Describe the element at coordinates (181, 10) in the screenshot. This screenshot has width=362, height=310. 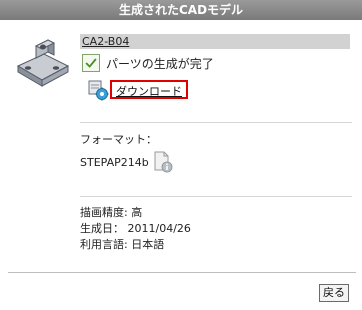
I see `window-title: 生成されたCADモデル` at that location.